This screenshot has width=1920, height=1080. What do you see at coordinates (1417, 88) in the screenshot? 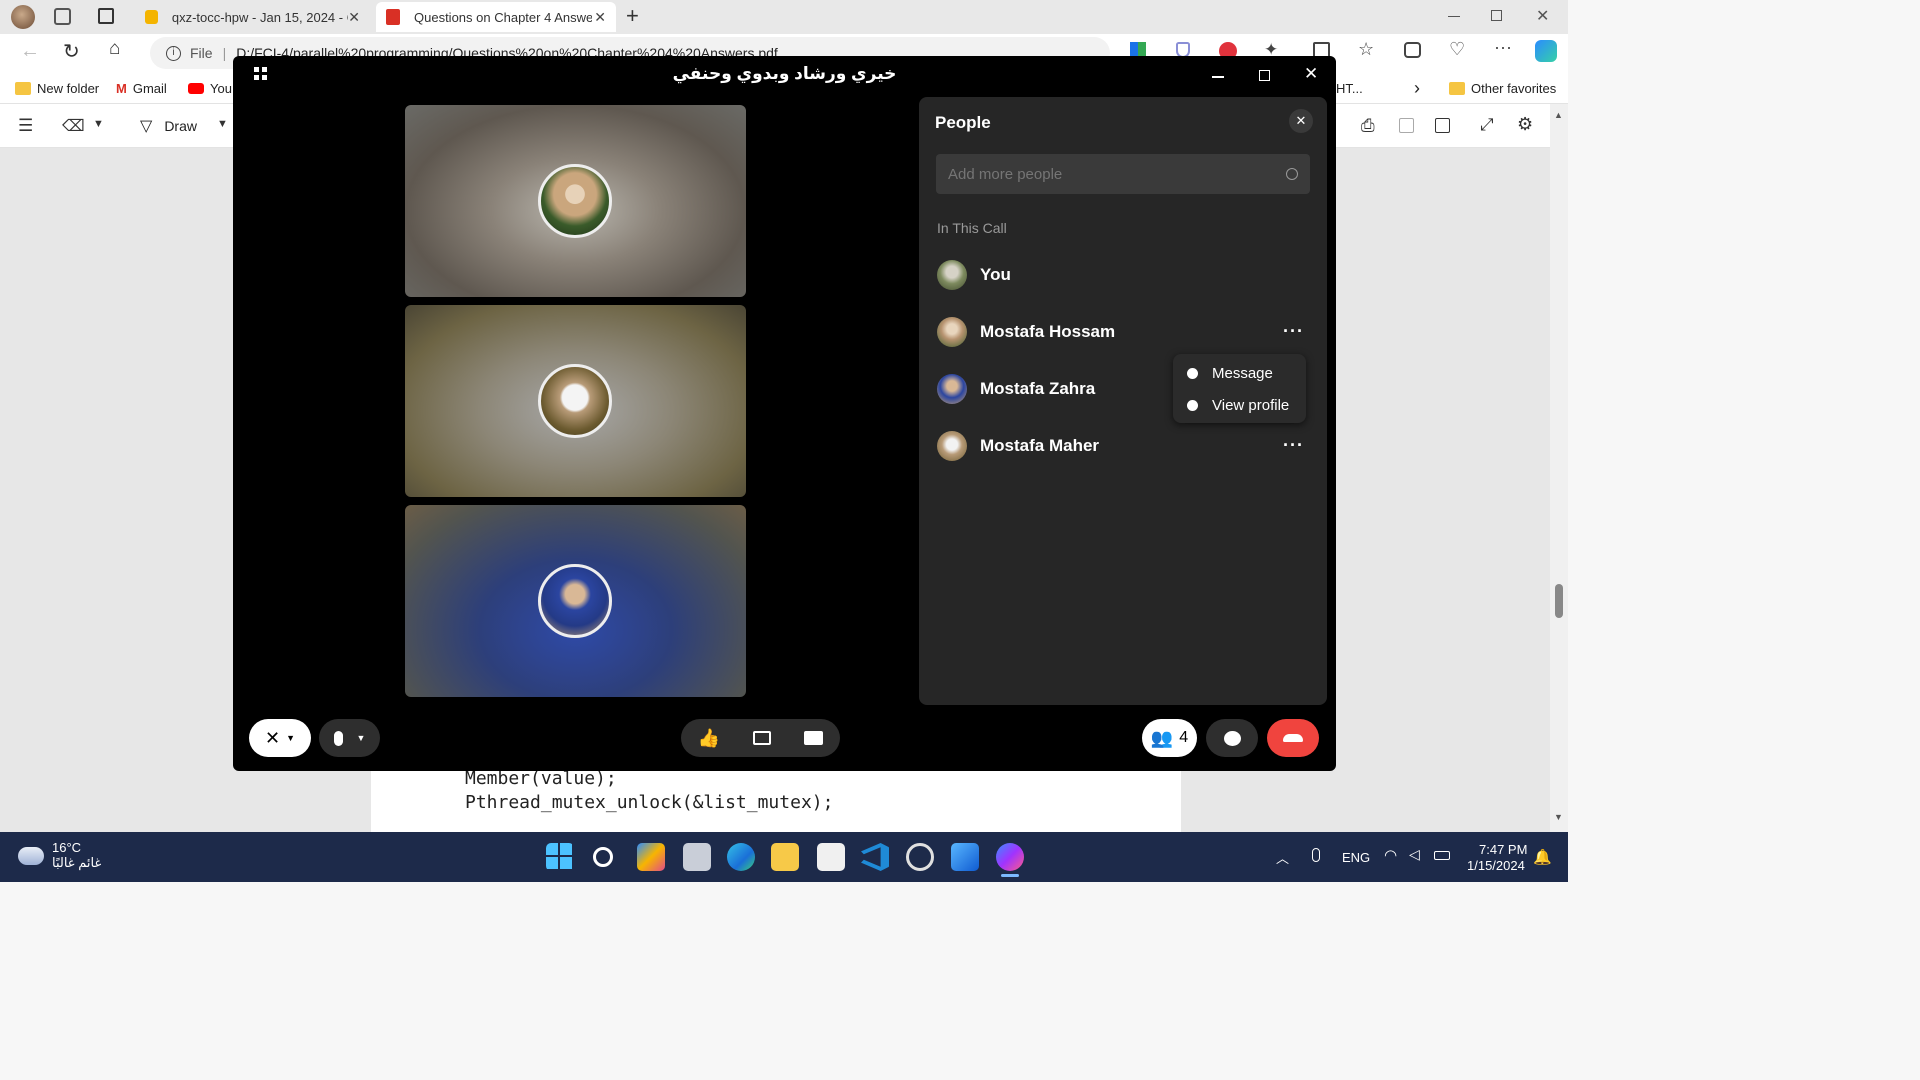
I see `favorites-overflow-icon: ›` at bounding box center [1417, 88].